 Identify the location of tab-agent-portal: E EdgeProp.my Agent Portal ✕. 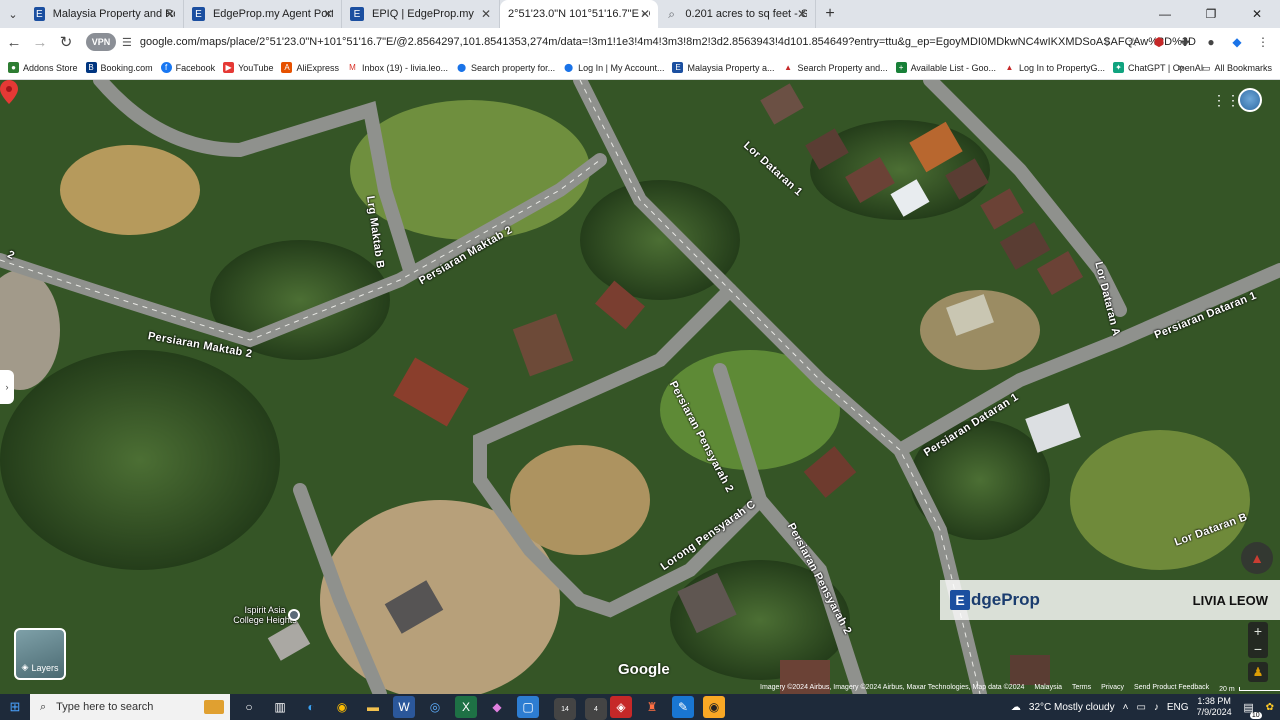
(263, 14).